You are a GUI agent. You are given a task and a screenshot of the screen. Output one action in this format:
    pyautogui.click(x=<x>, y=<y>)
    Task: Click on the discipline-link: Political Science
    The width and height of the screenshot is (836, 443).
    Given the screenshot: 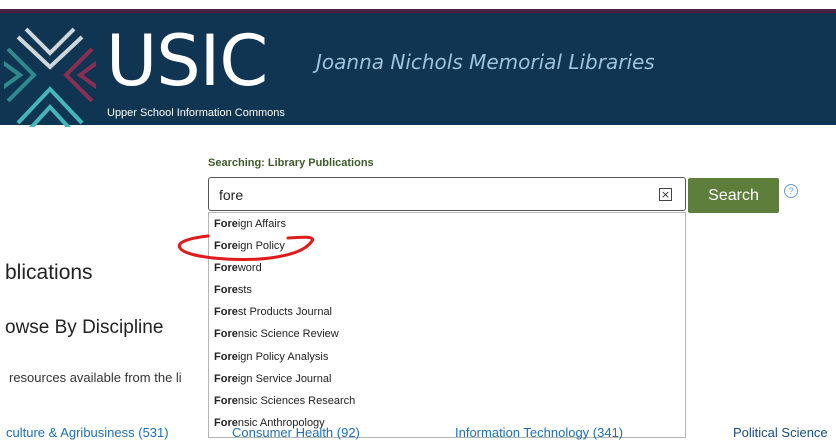 What is the action you would take?
    pyautogui.click(x=780, y=432)
    